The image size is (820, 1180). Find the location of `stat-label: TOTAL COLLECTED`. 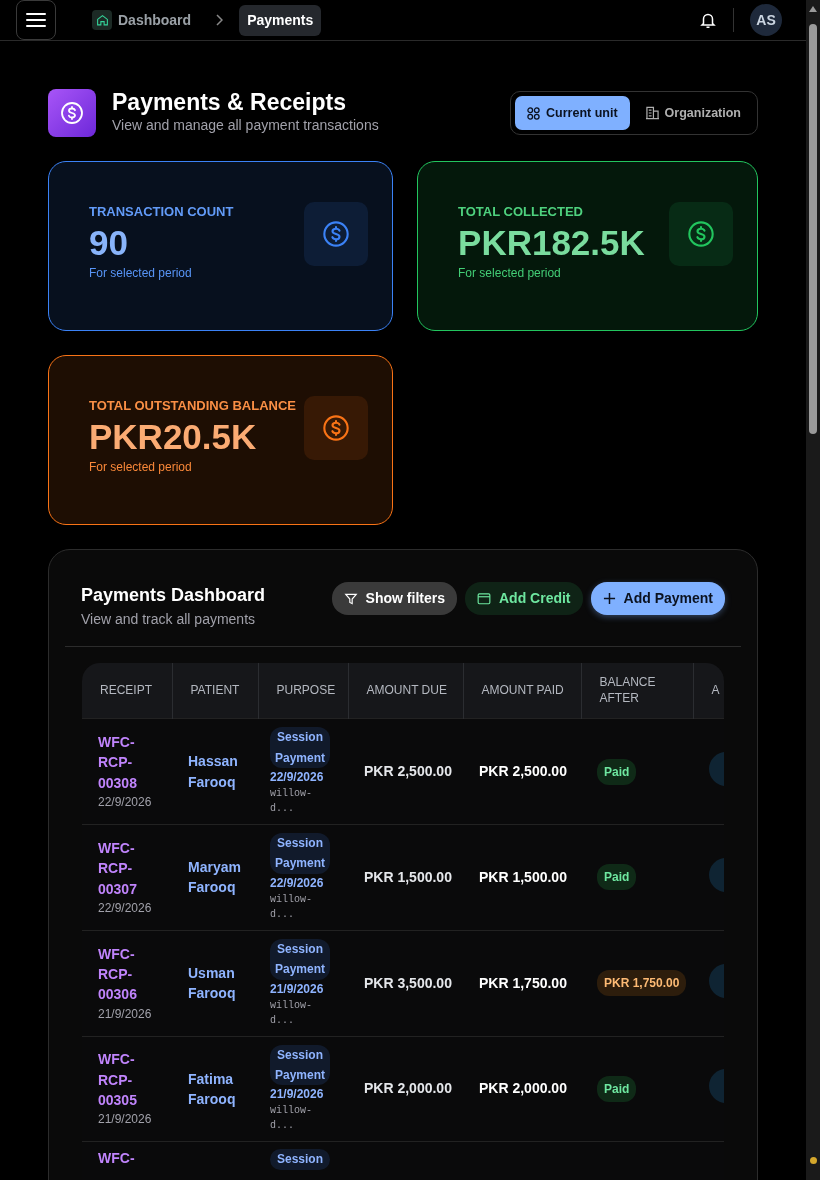

stat-label: TOTAL COLLECTED is located at coordinates (521, 212).